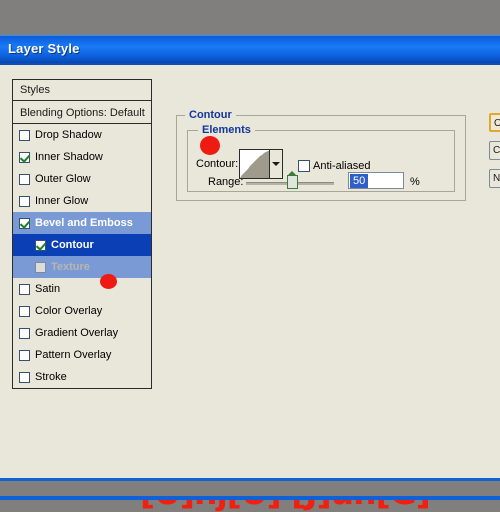 This screenshot has width=500, height=512. I want to click on effect-item-inner-shadow: Inner Shadow, so click(82, 157).